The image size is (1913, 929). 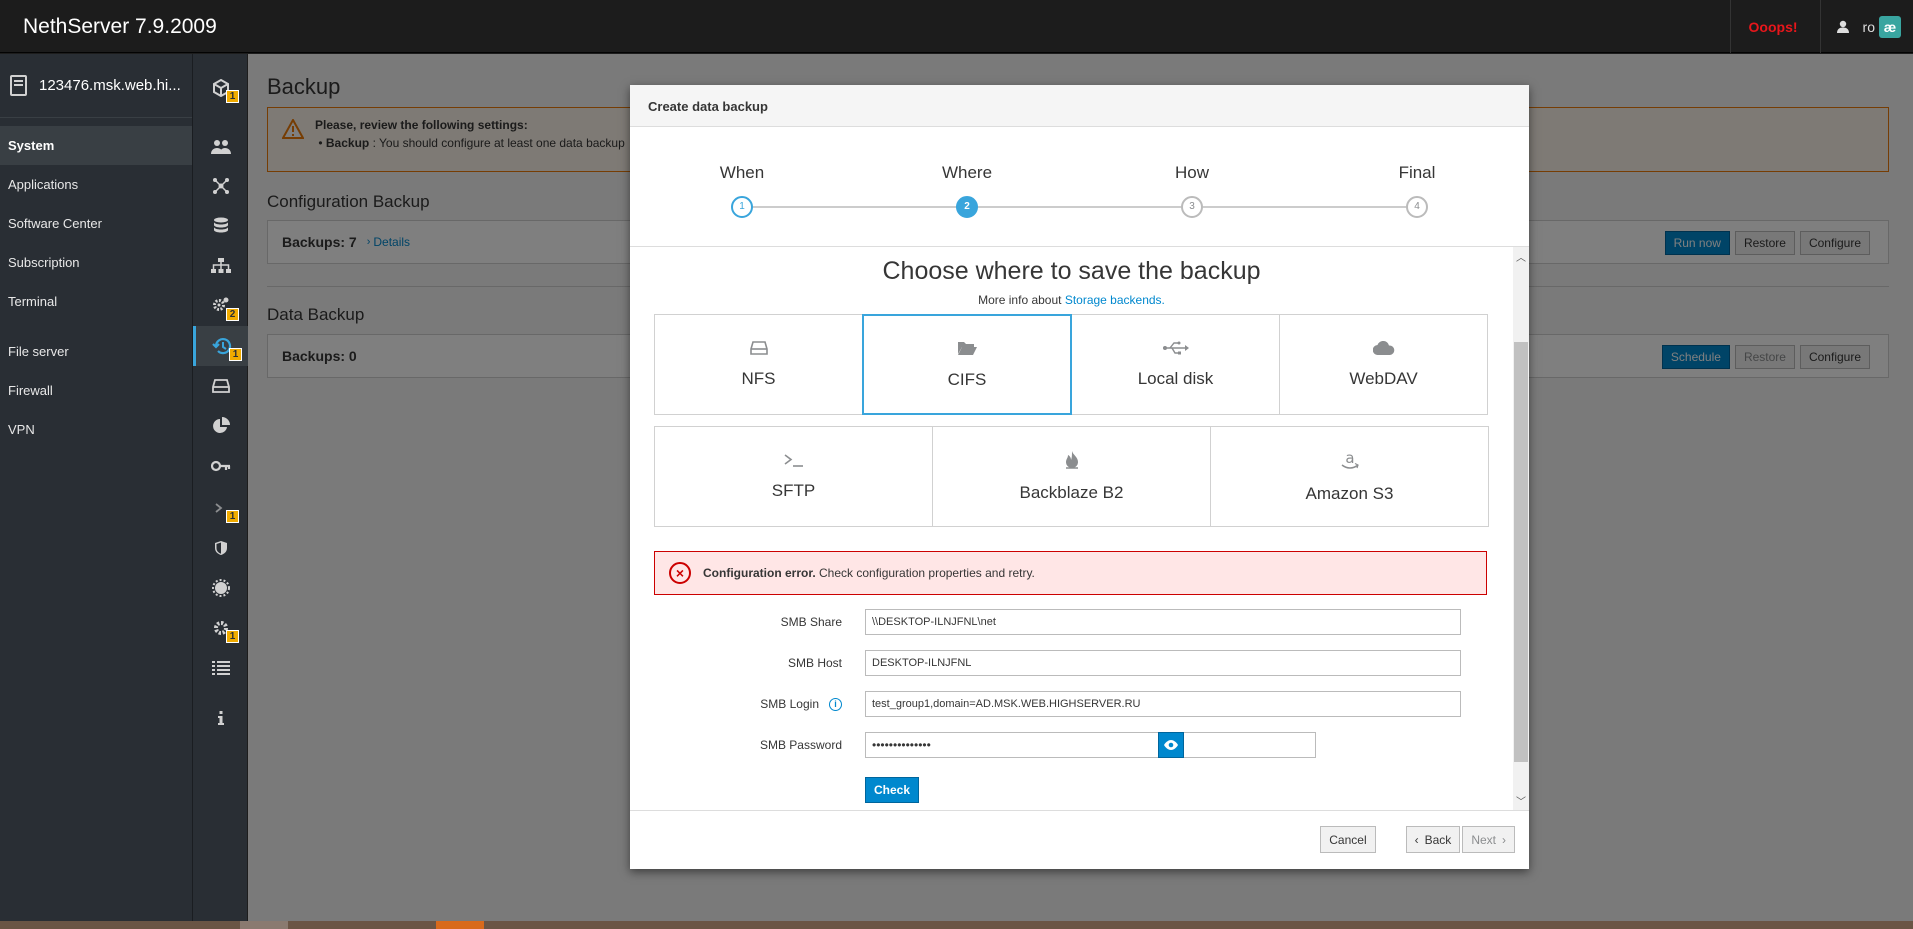 What do you see at coordinates (232, 636) in the screenshot?
I see `iconbar-badge-settings: 1` at bounding box center [232, 636].